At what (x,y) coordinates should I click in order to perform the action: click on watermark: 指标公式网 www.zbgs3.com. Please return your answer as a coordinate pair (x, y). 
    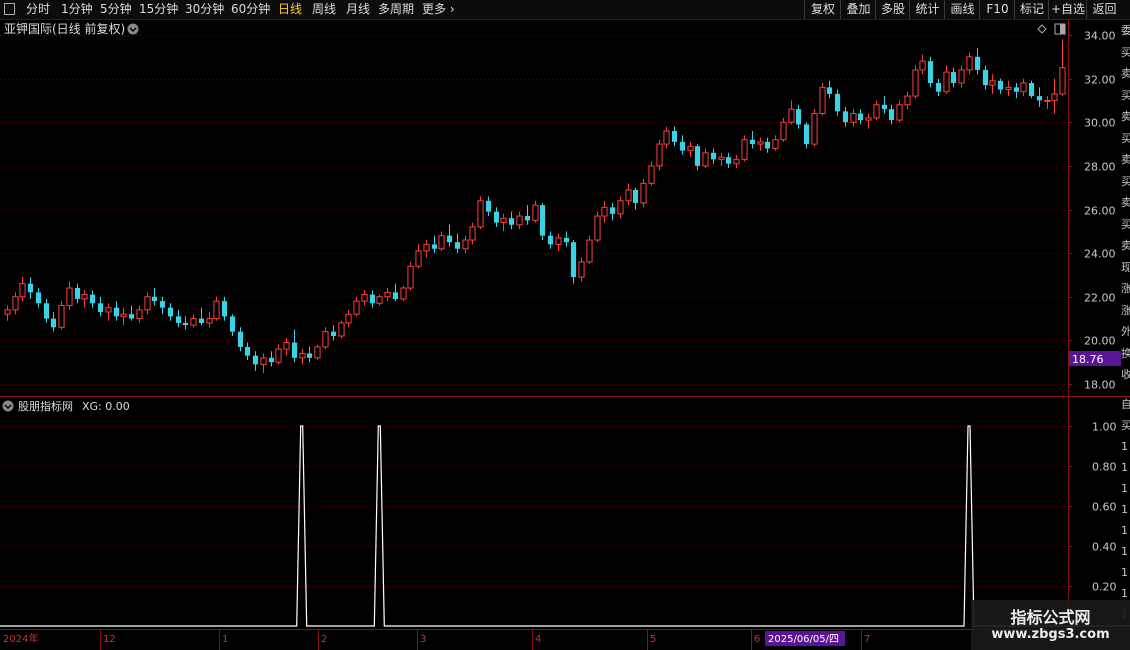
    Looking at the image, I should click on (1050, 625).